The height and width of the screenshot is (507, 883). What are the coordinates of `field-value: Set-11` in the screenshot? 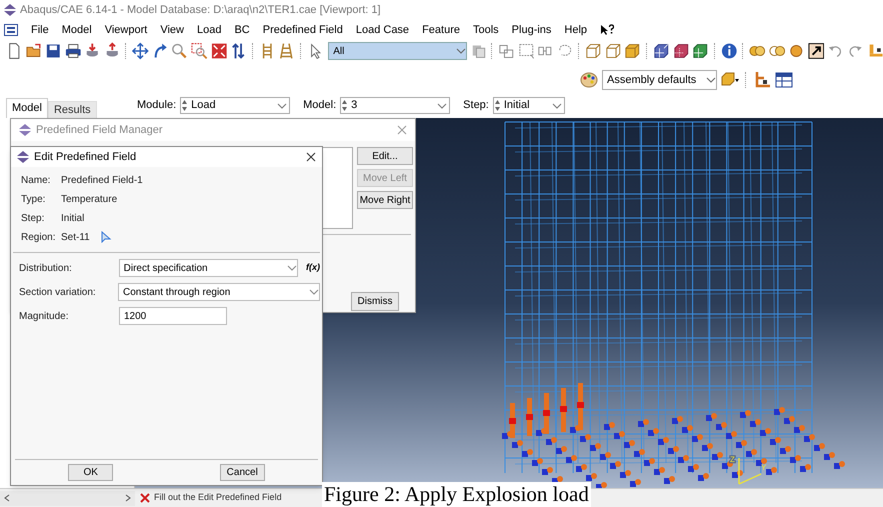 It's located at (75, 237).